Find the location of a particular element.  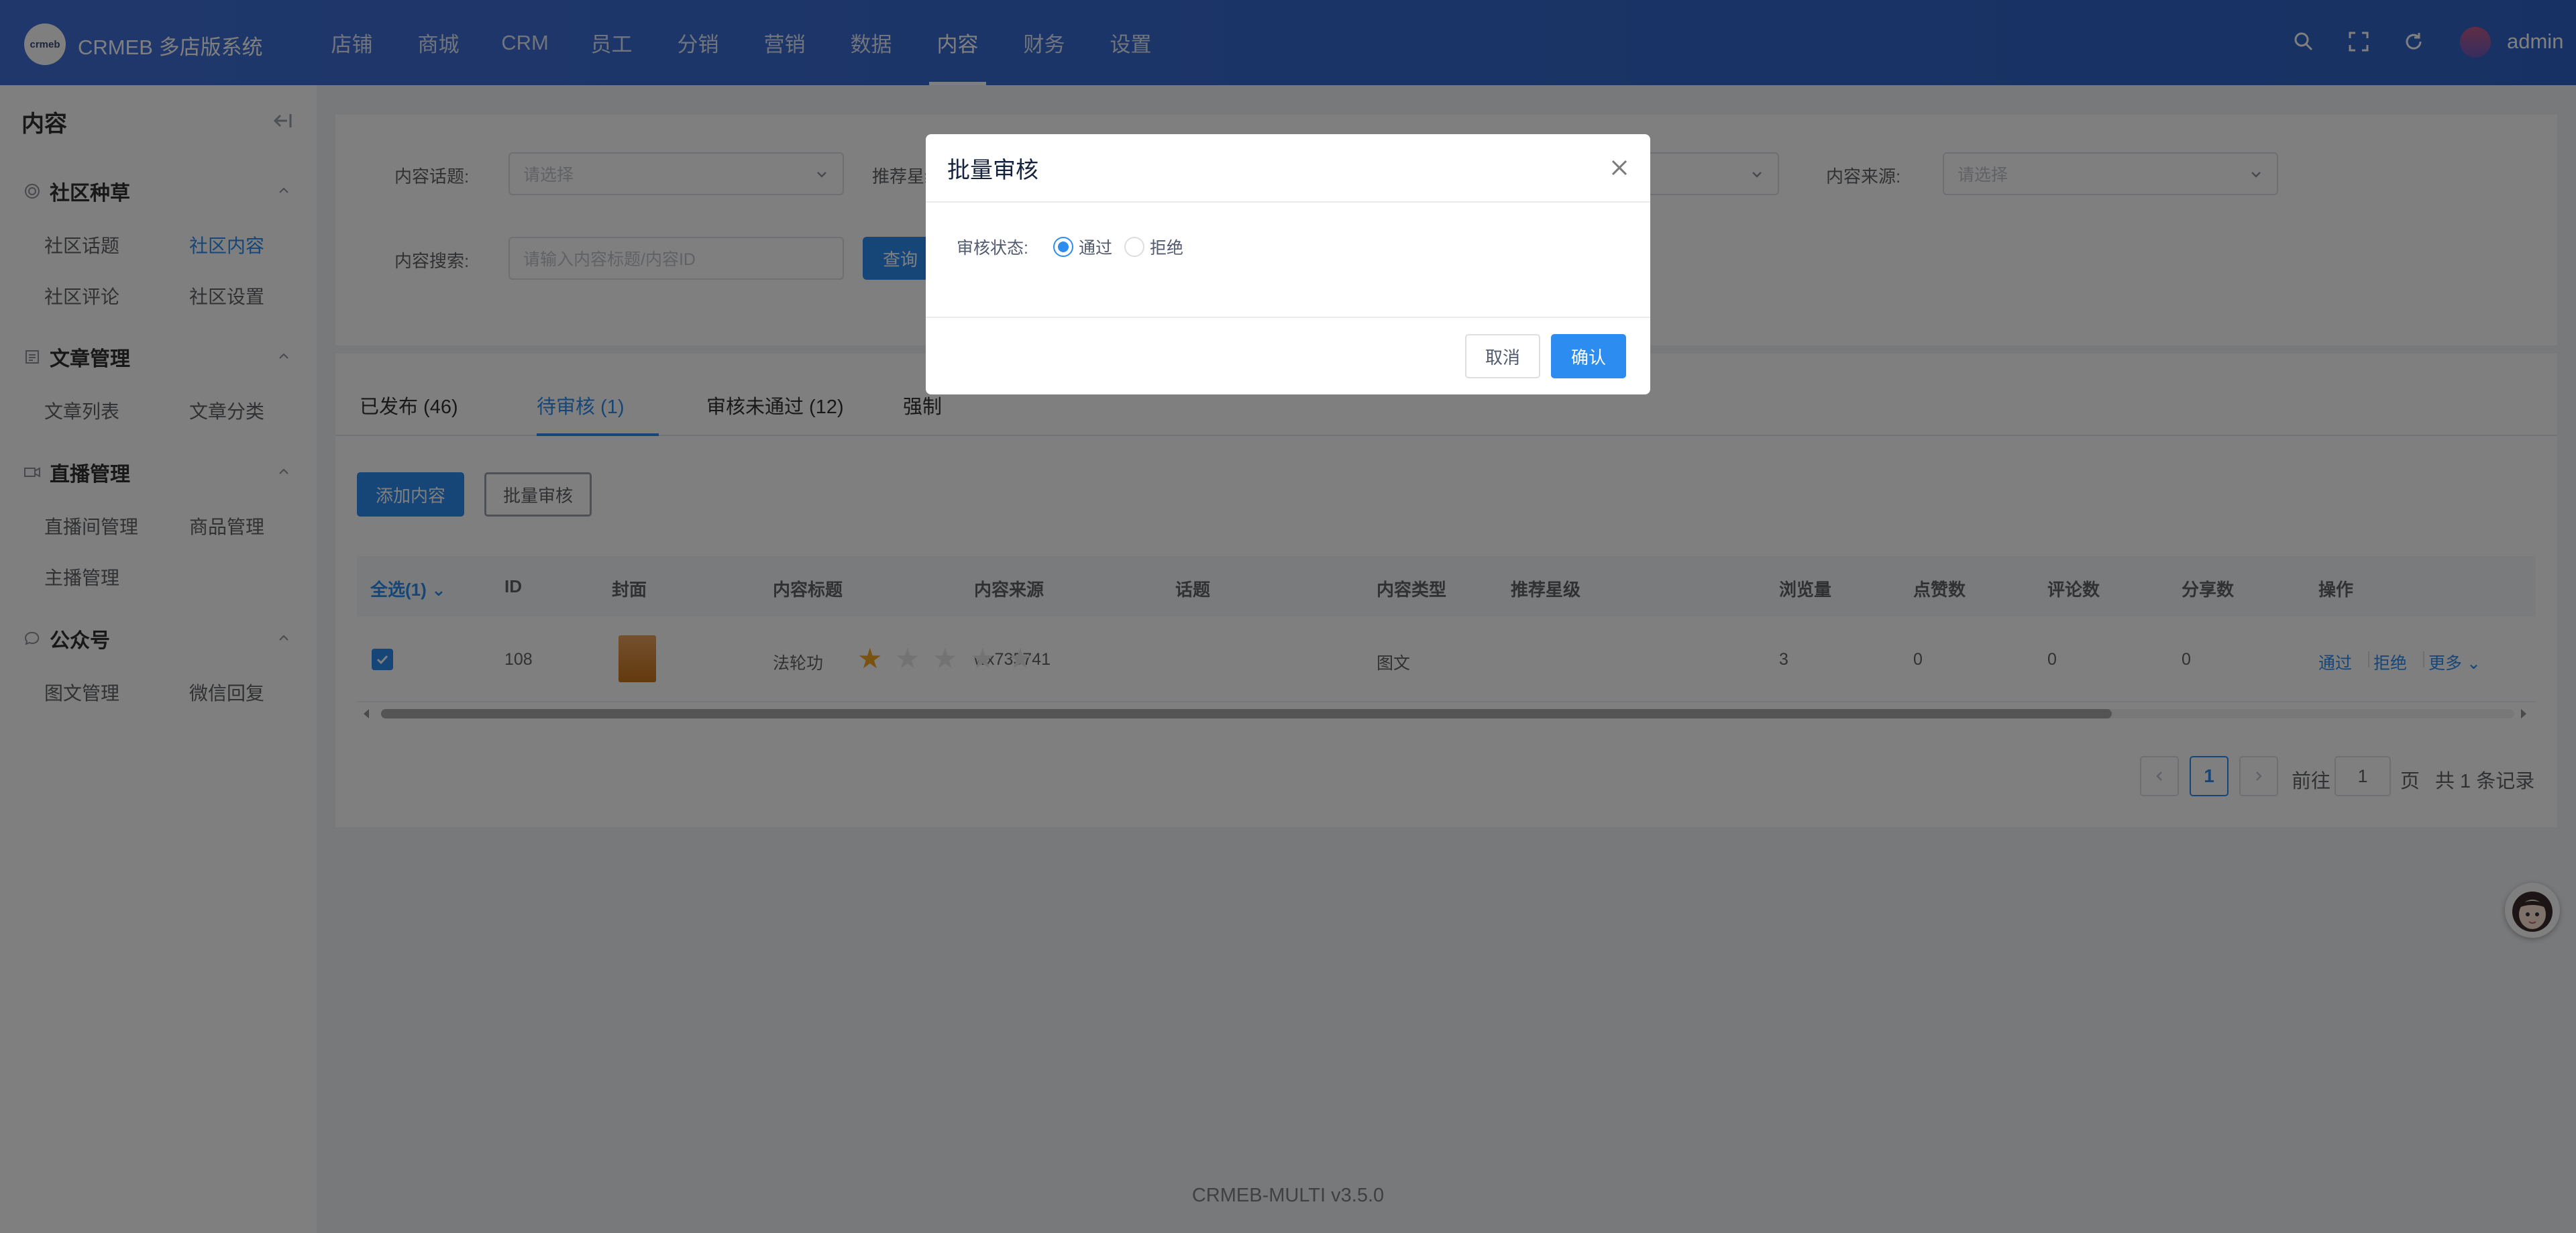

radio-approve: 通过 is located at coordinates (1082, 247).